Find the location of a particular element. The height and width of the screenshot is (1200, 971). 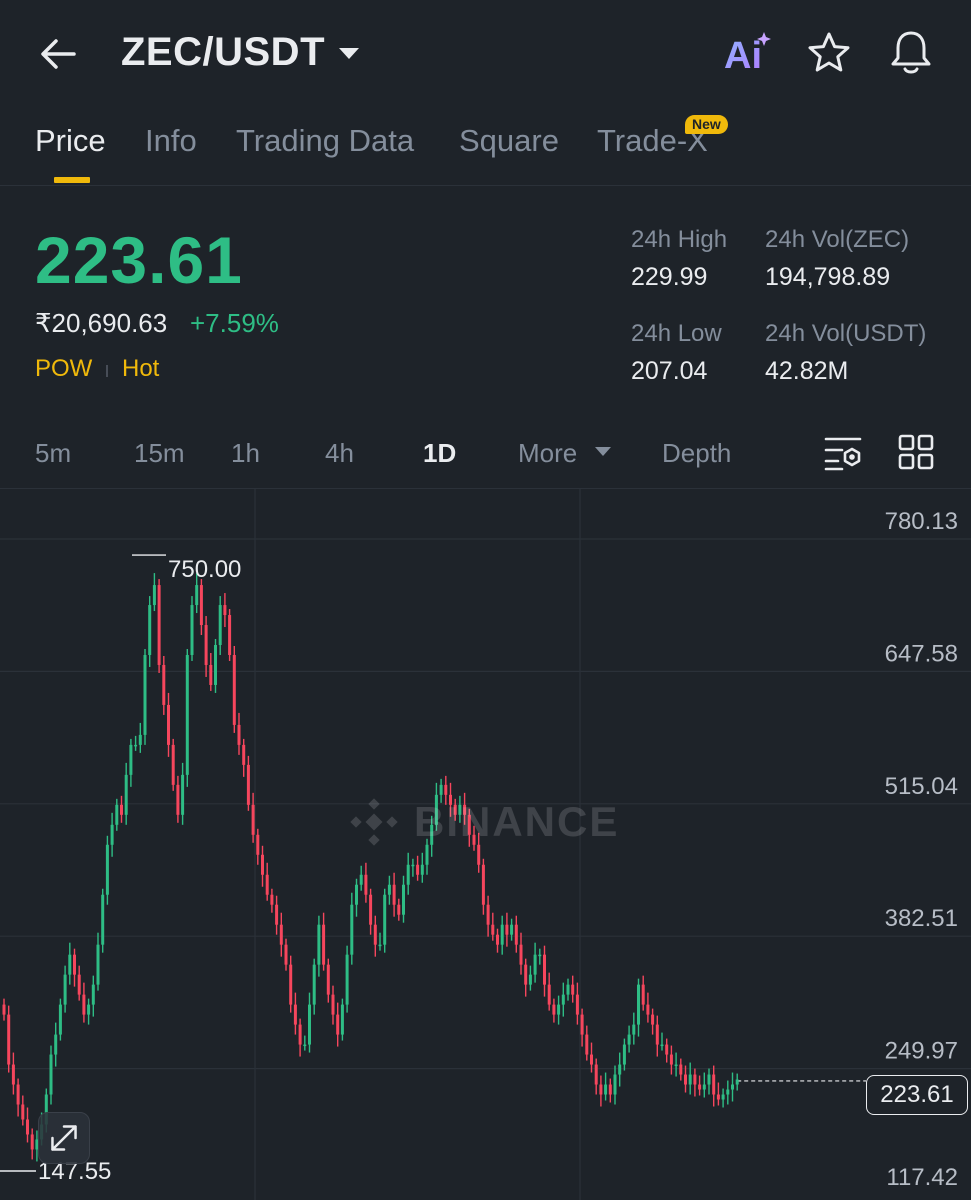

interval-4h: 4h is located at coordinates (339, 453).